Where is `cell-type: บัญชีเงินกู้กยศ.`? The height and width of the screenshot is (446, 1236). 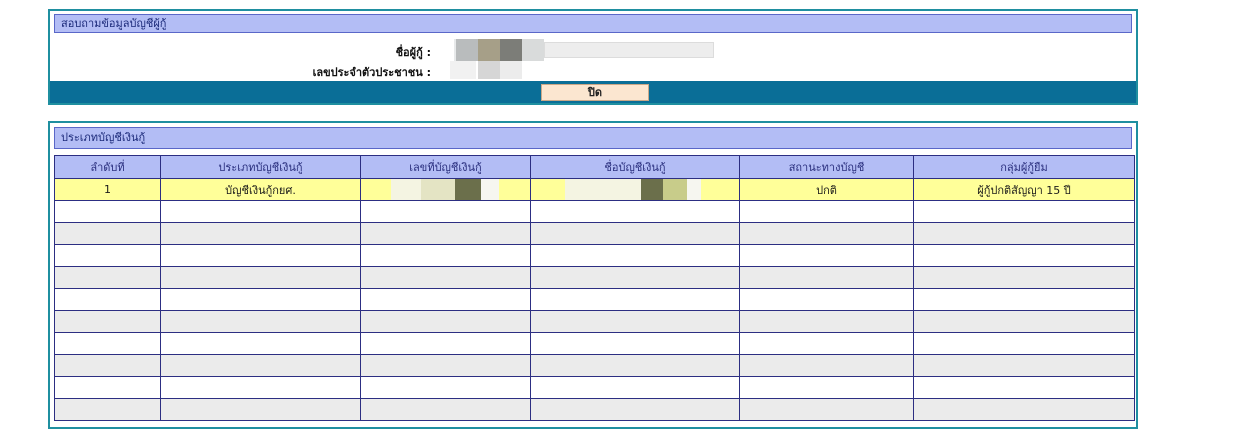 cell-type: บัญชีเงินกู้กยศ. is located at coordinates (260, 189).